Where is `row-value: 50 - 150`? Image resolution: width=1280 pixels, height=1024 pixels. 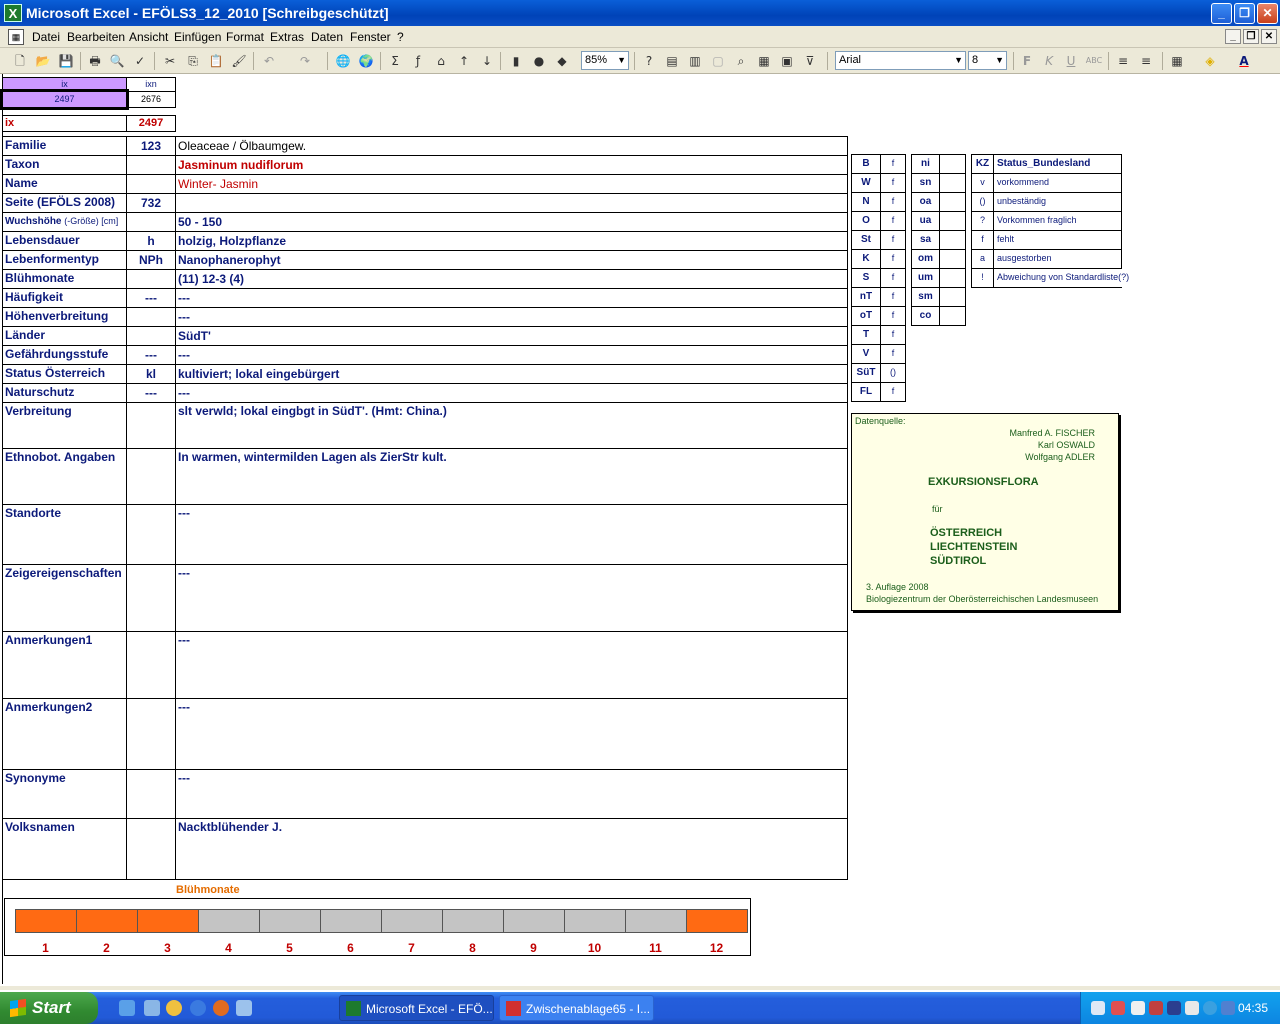
row-value: 50 - 150 is located at coordinates (511, 222).